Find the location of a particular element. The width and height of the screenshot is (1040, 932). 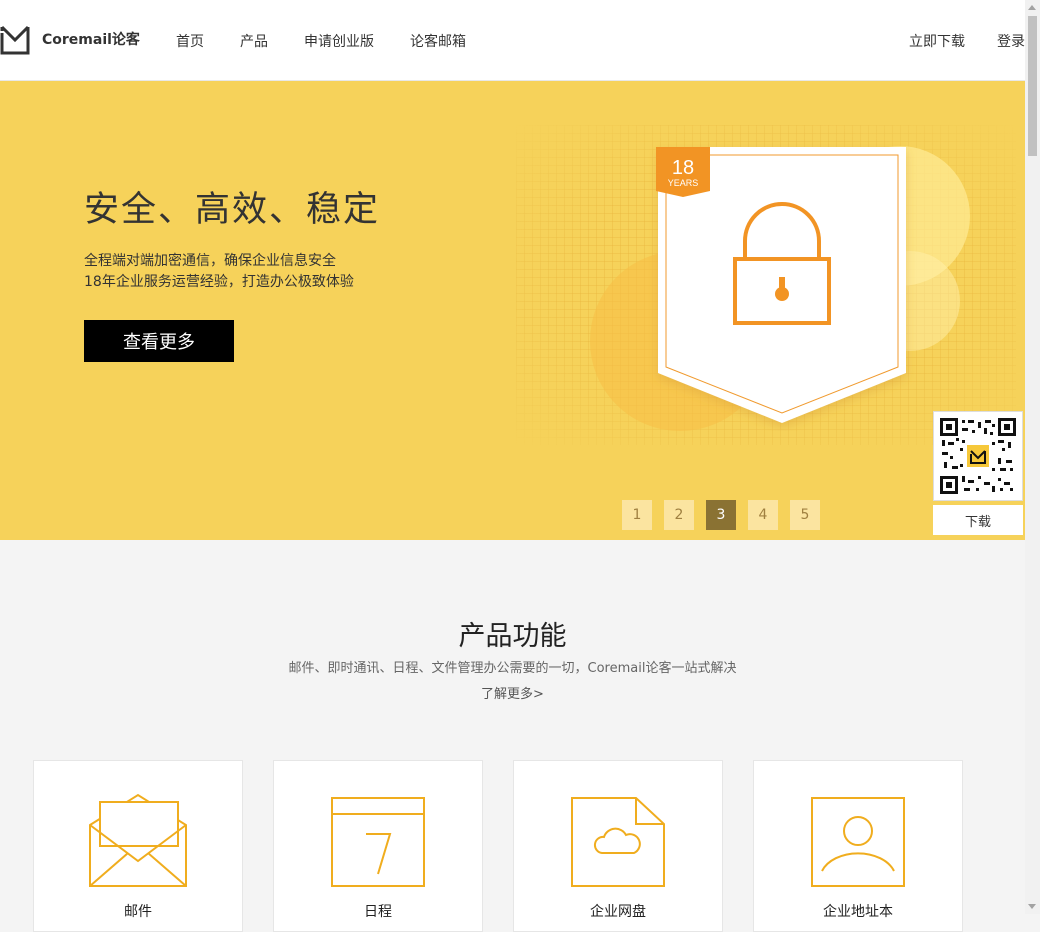

nav-lunke-mail: 论客邮箱 is located at coordinates (438, 41).